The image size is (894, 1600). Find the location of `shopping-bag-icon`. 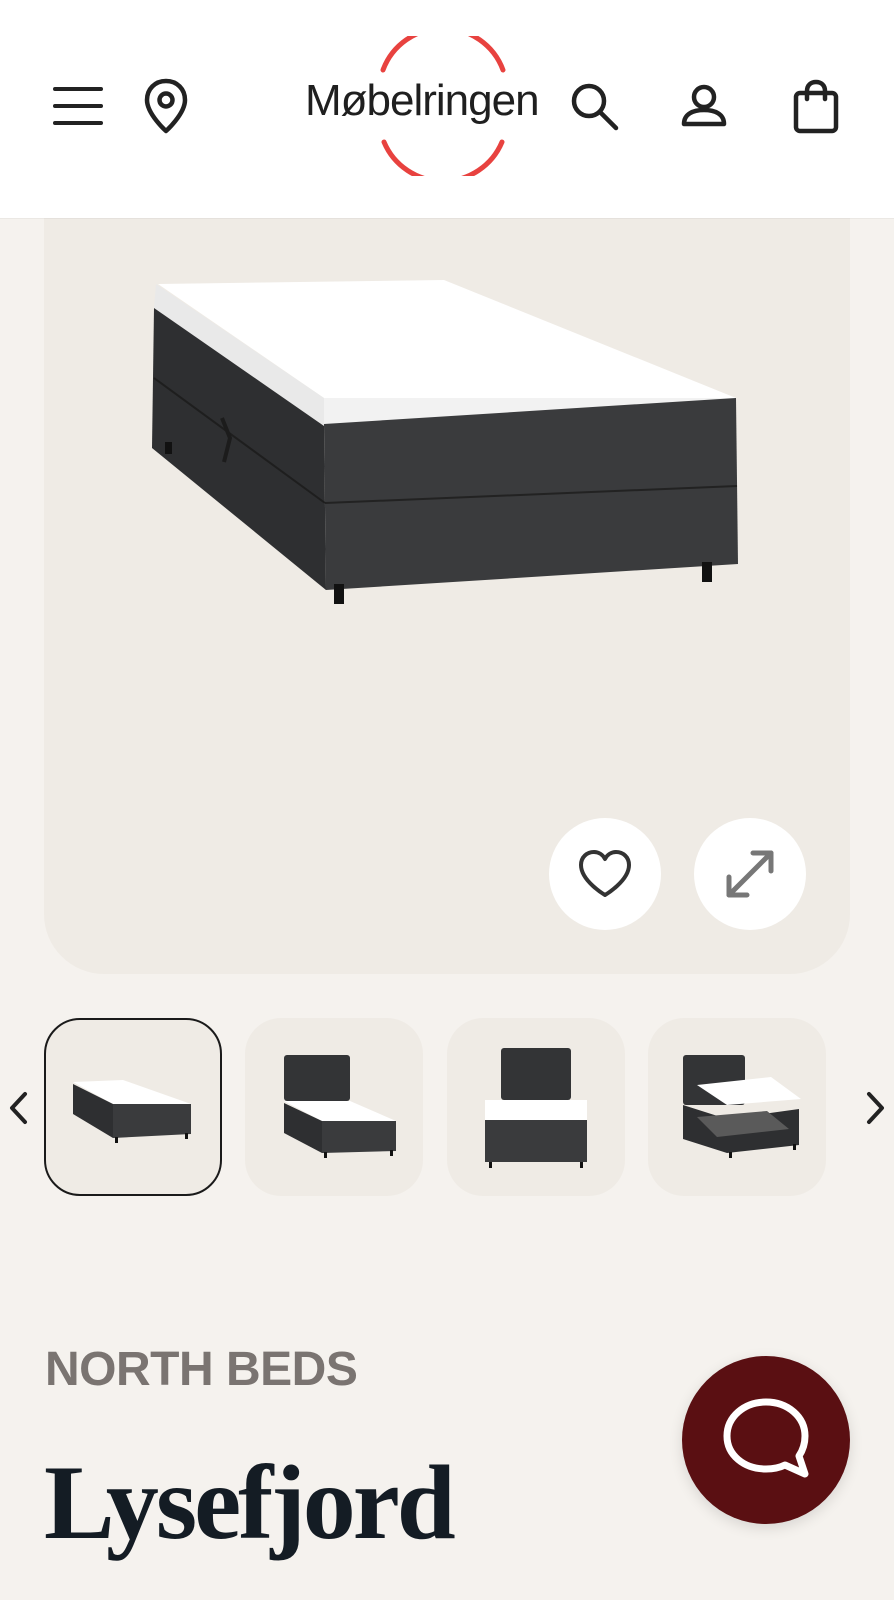

shopping-bag-icon is located at coordinates (816, 106).